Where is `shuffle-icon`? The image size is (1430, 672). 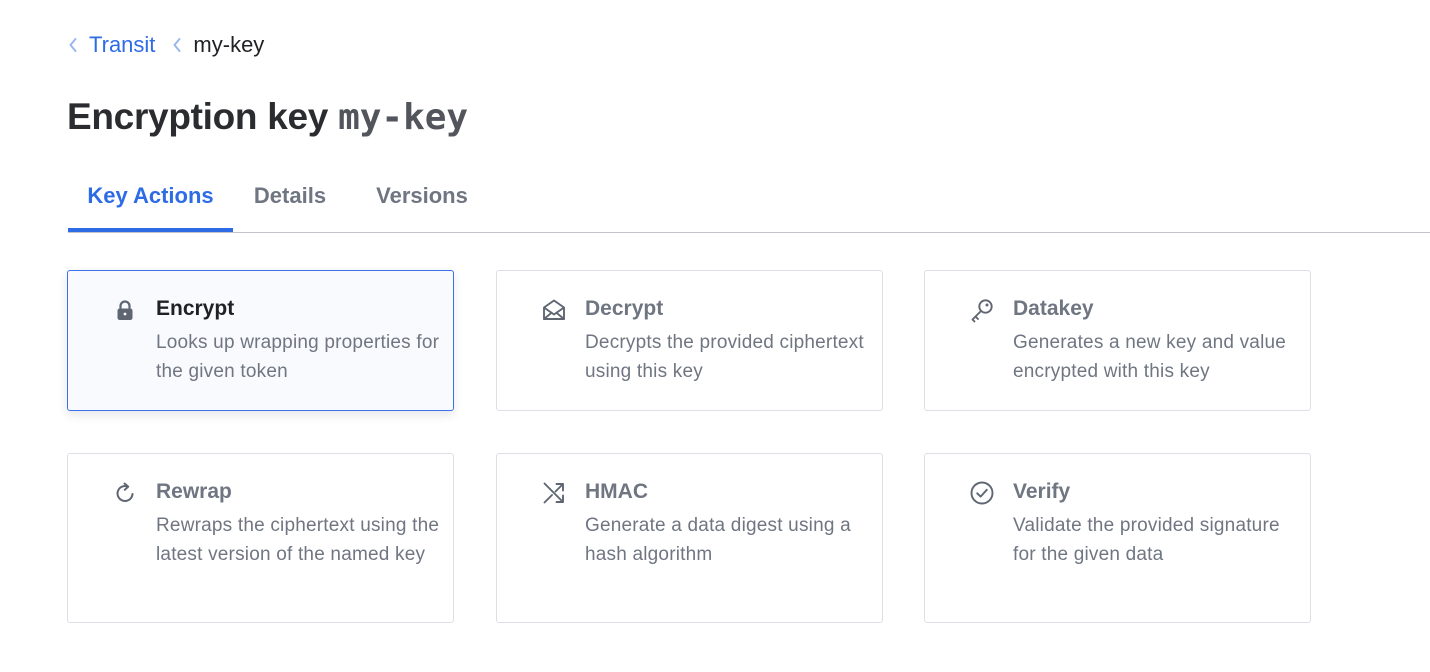 shuffle-icon is located at coordinates (554, 493).